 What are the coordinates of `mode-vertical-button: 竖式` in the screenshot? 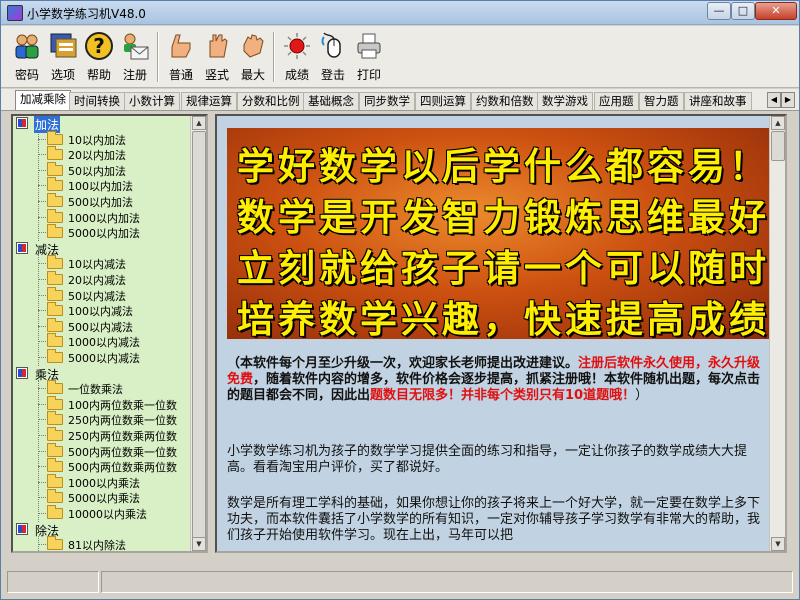 It's located at (217, 57).